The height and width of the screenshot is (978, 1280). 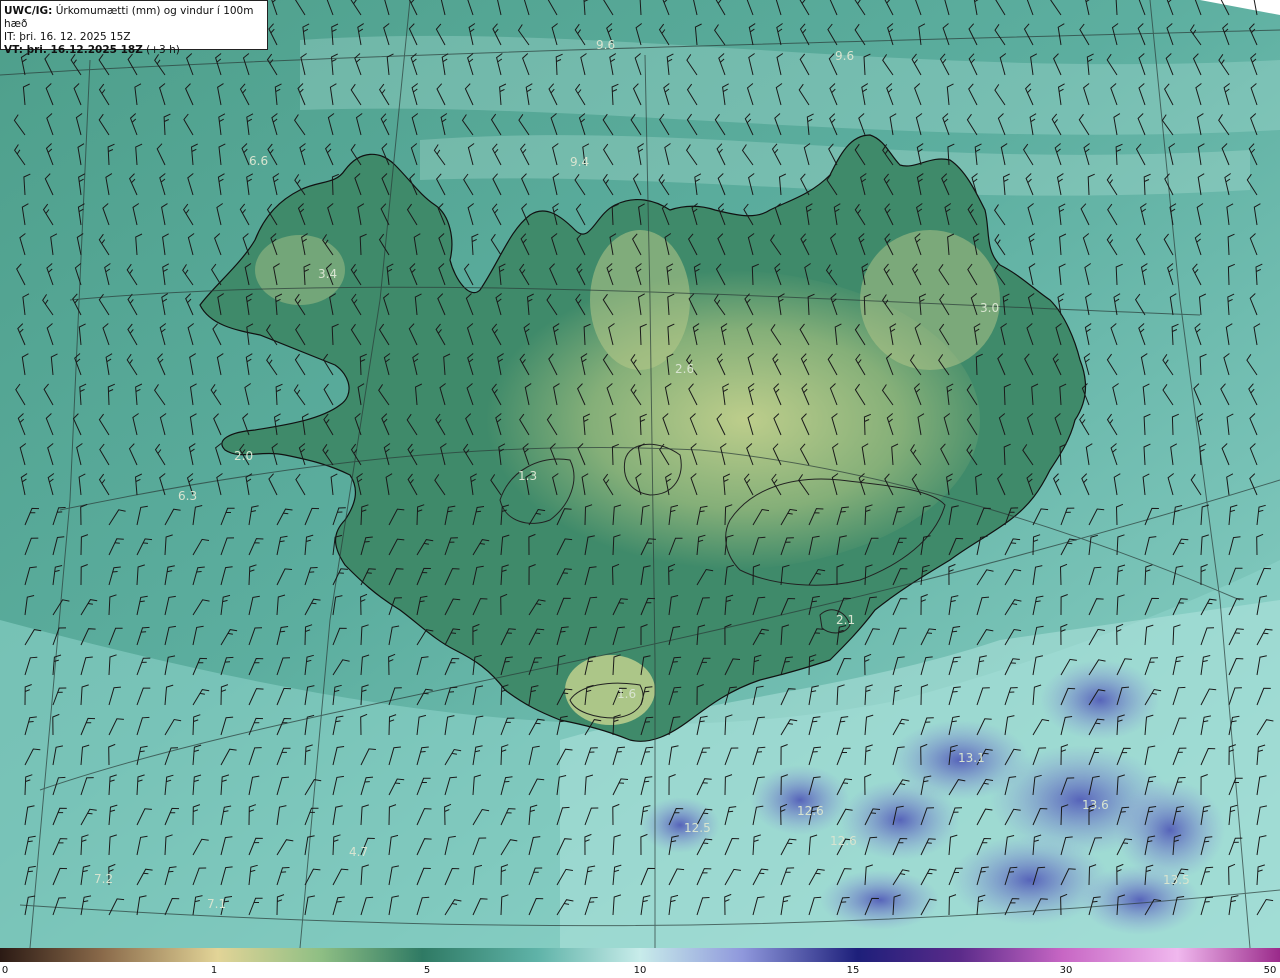 What do you see at coordinates (258, 161) in the screenshot?
I see `map-value: 6.6` at bounding box center [258, 161].